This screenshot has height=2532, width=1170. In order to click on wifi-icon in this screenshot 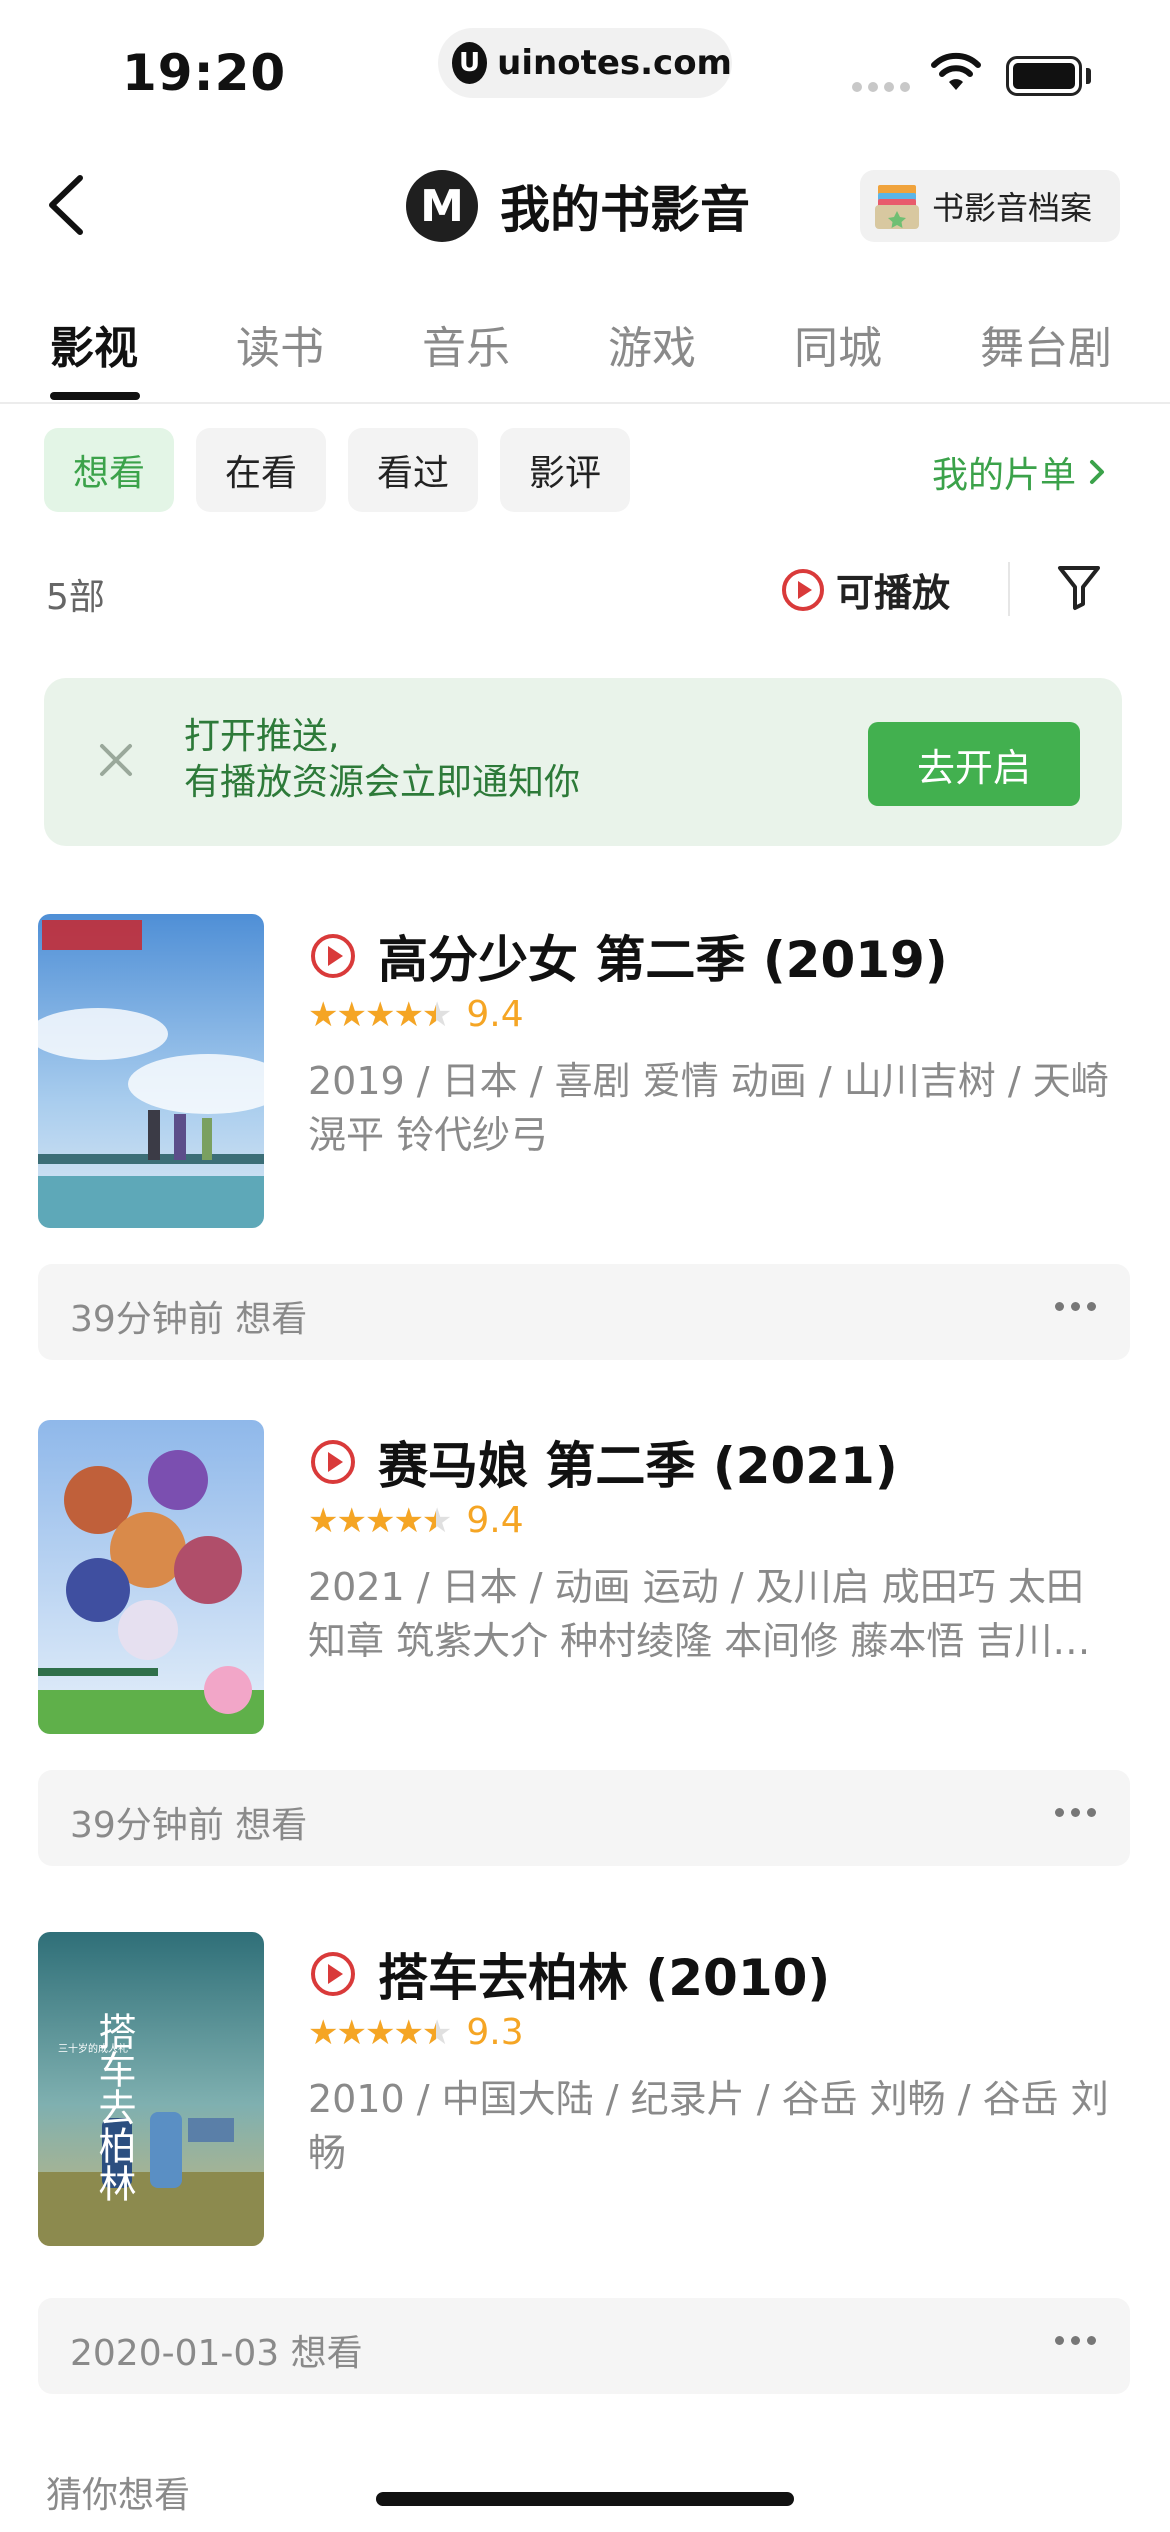, I will do `click(956, 71)`.